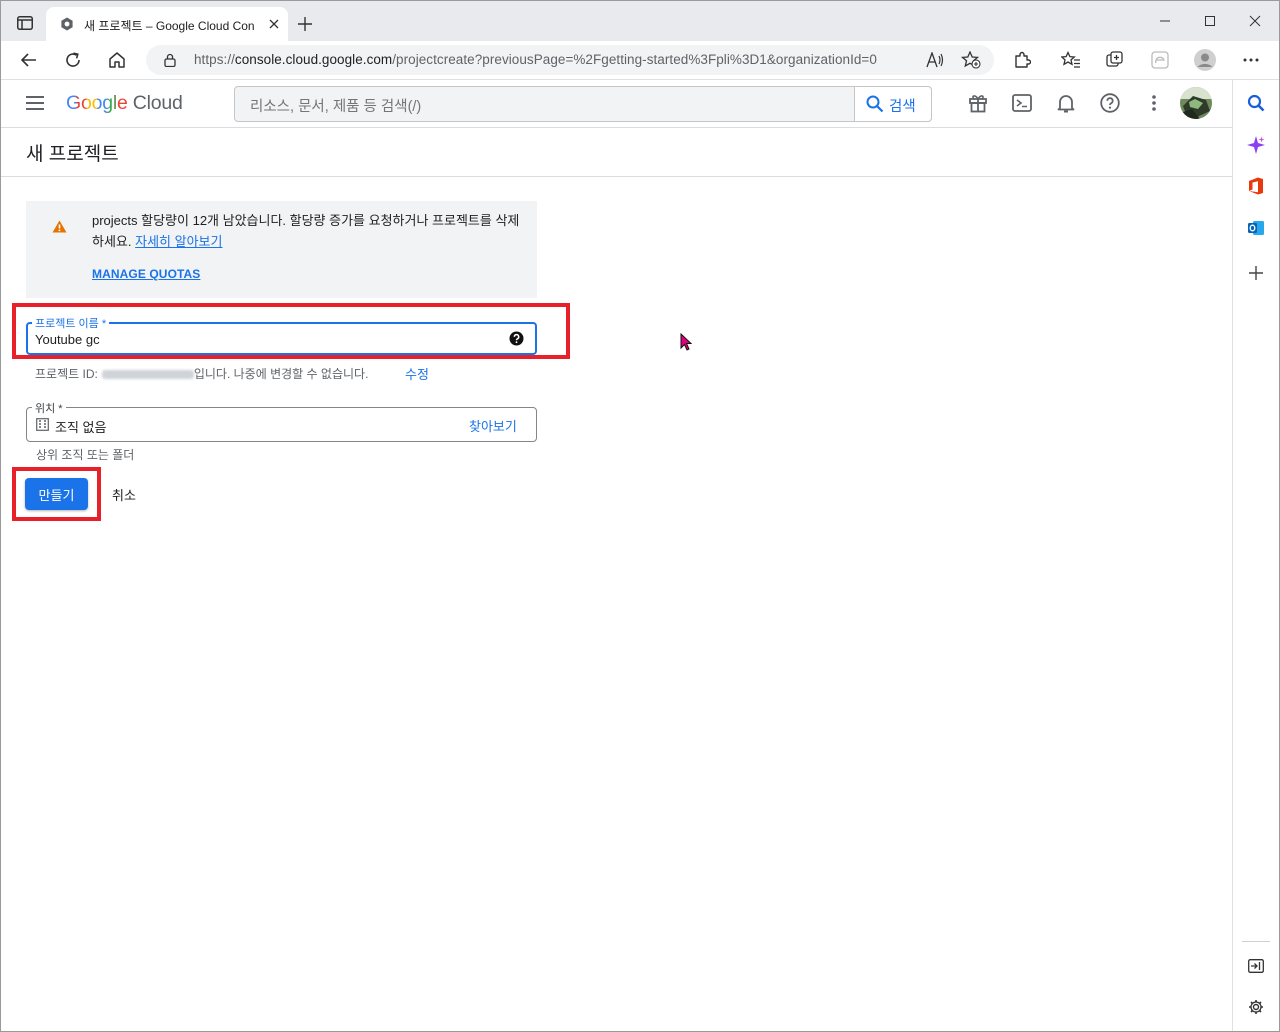 This screenshot has width=1280, height=1032. I want to click on browse-button: 찾아보기, so click(493, 425).